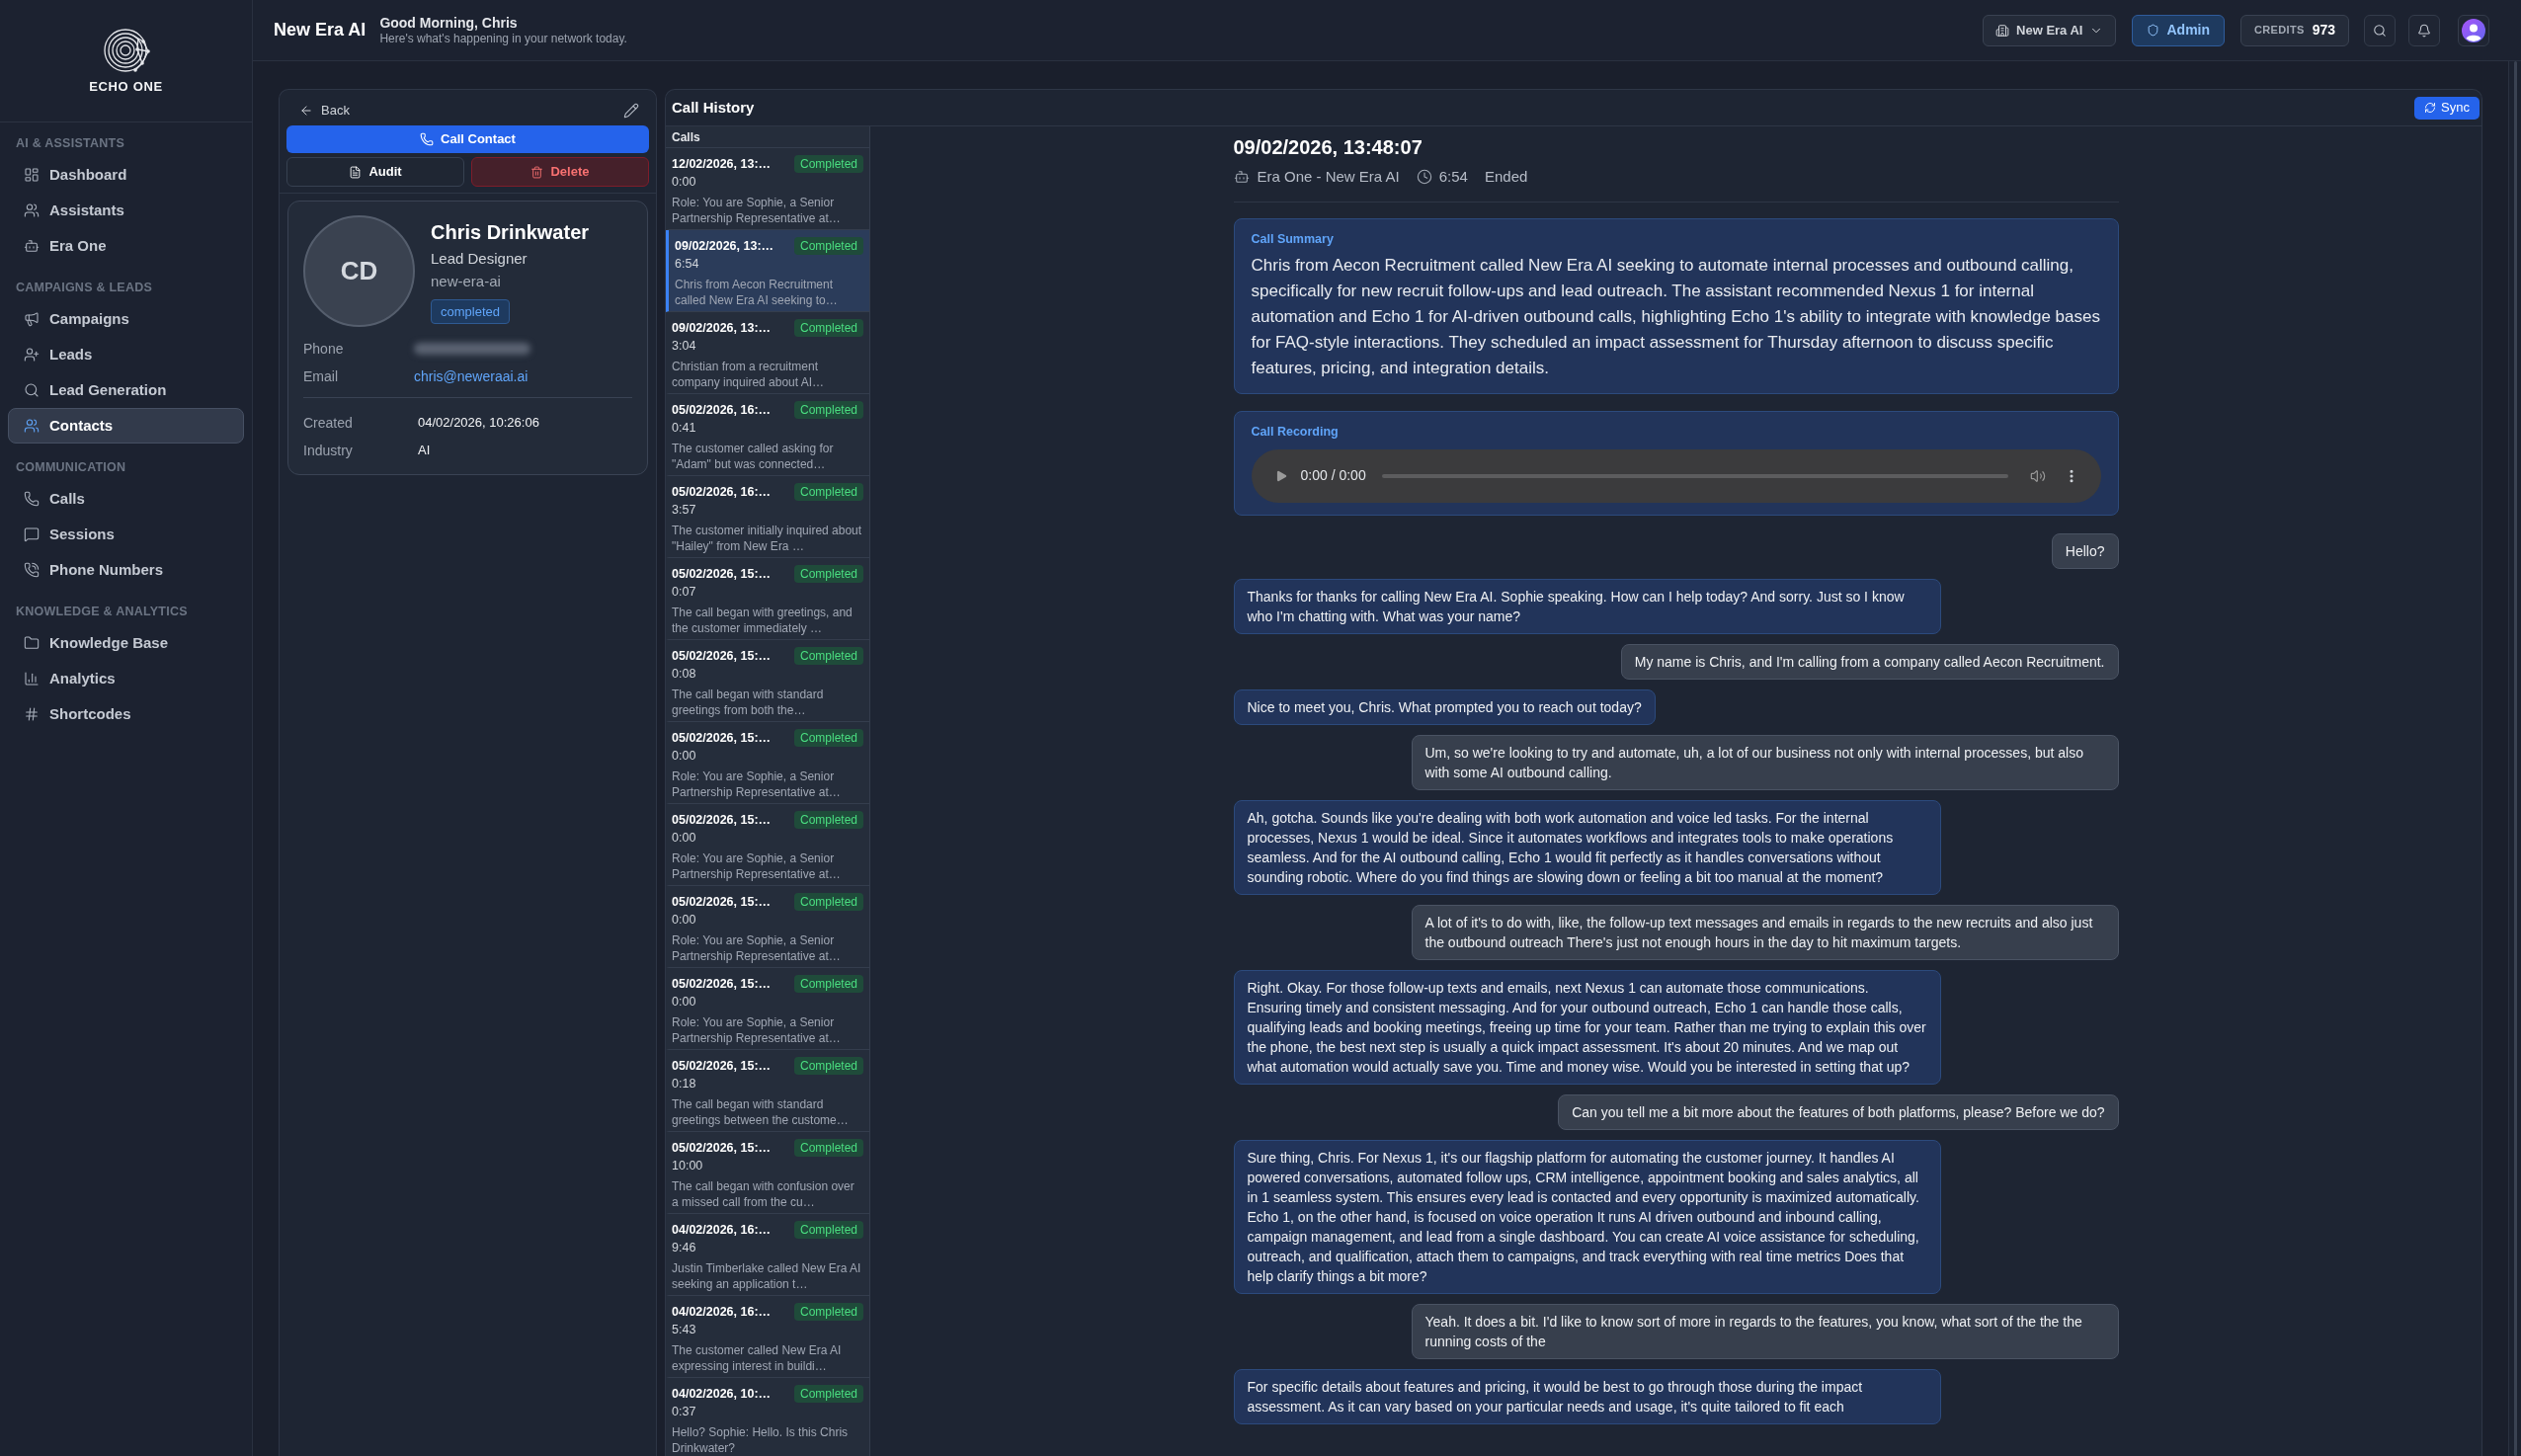 This screenshot has width=2521, height=1456. What do you see at coordinates (761, 1440) in the screenshot?
I see `call-preview: Hello? Sophie: Hello. Is this Chris Drinkwater?` at bounding box center [761, 1440].